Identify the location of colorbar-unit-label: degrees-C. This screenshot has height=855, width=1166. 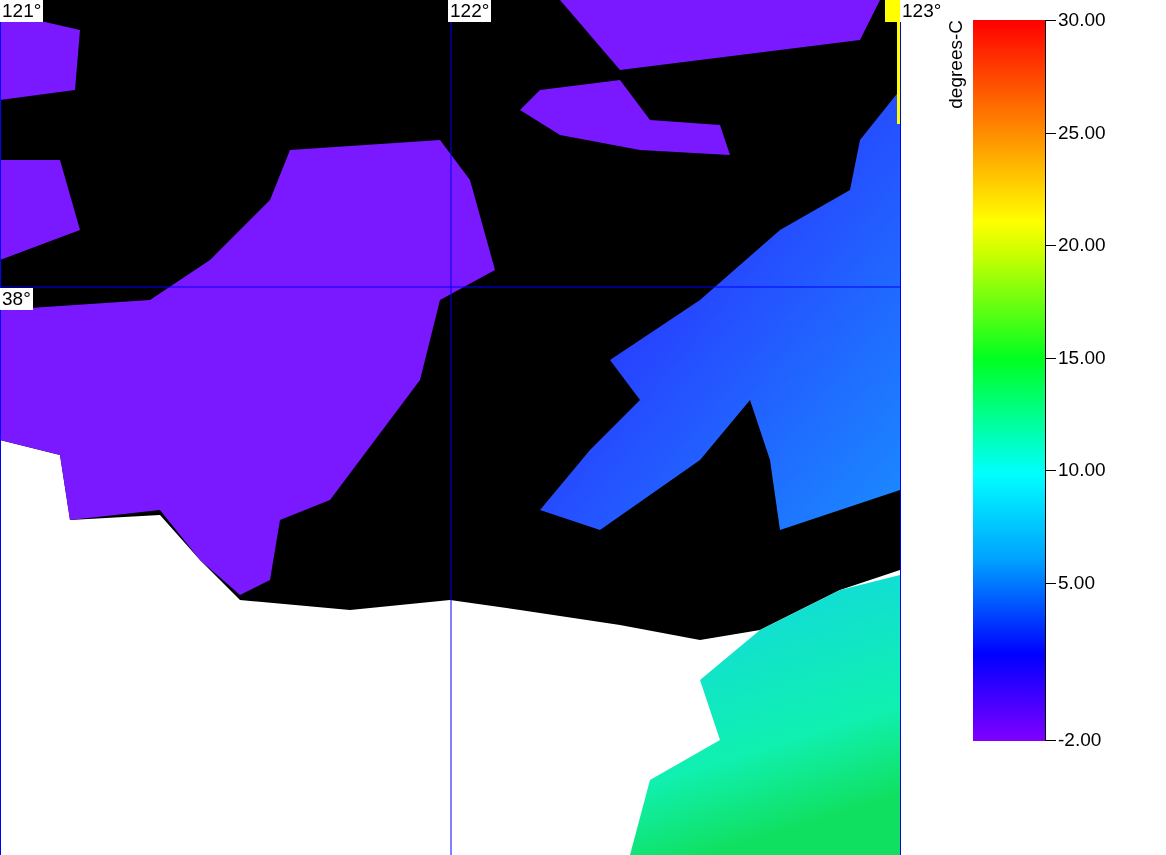
(956, 64).